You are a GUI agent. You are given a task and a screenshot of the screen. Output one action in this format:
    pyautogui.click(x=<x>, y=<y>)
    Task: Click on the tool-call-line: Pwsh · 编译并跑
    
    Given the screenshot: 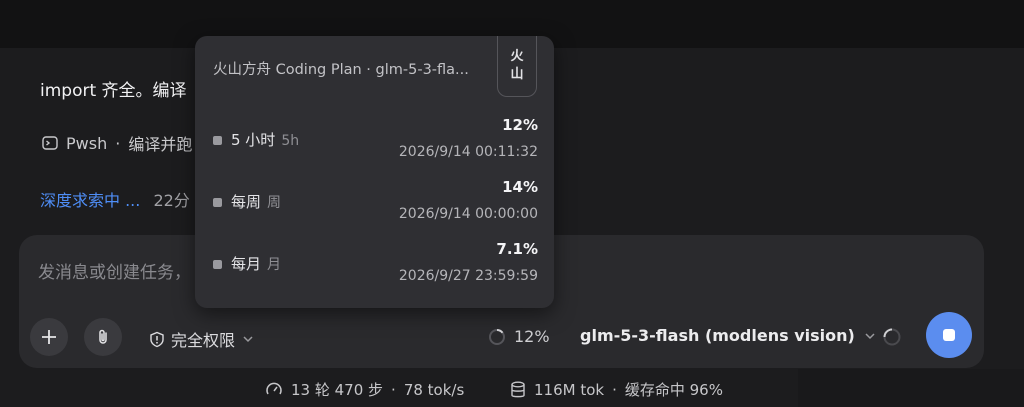 What is the action you would take?
    pyautogui.click(x=117, y=143)
    